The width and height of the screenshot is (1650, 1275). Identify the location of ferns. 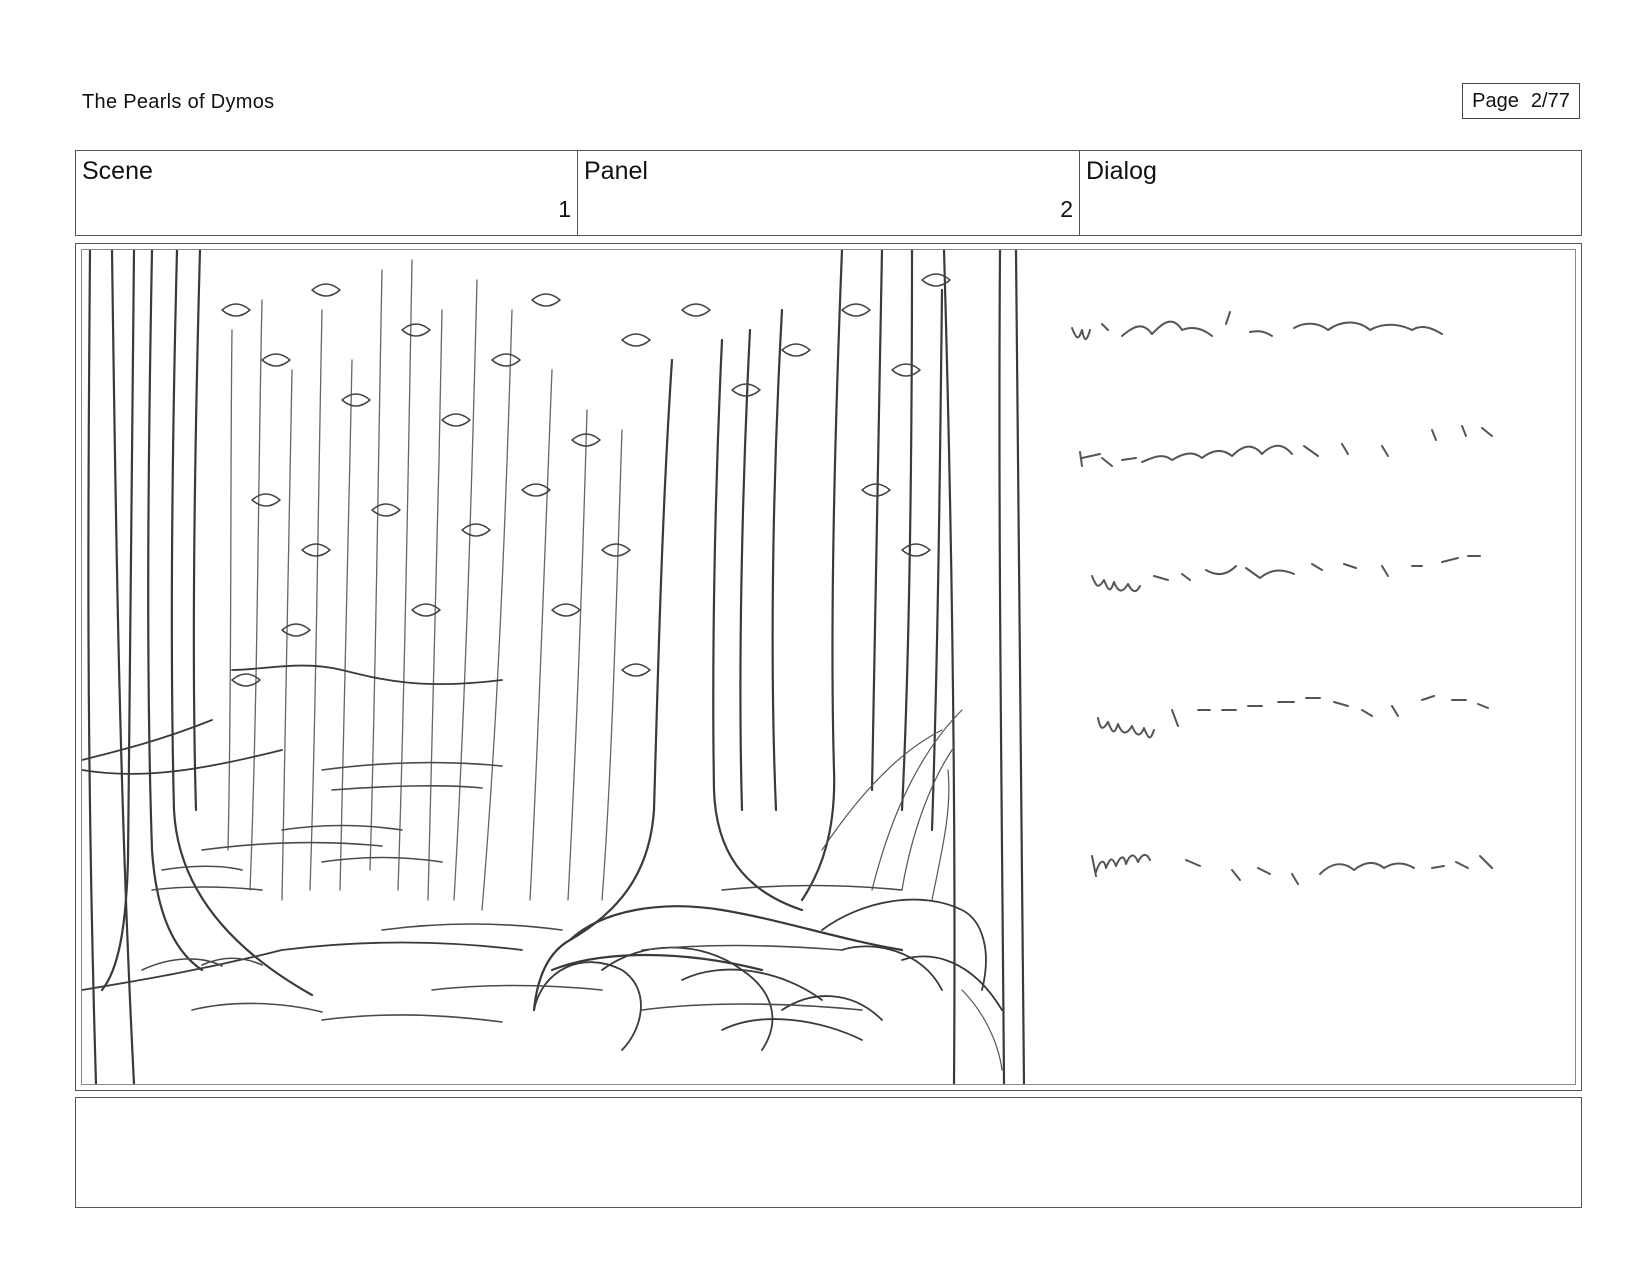
(912, 890).